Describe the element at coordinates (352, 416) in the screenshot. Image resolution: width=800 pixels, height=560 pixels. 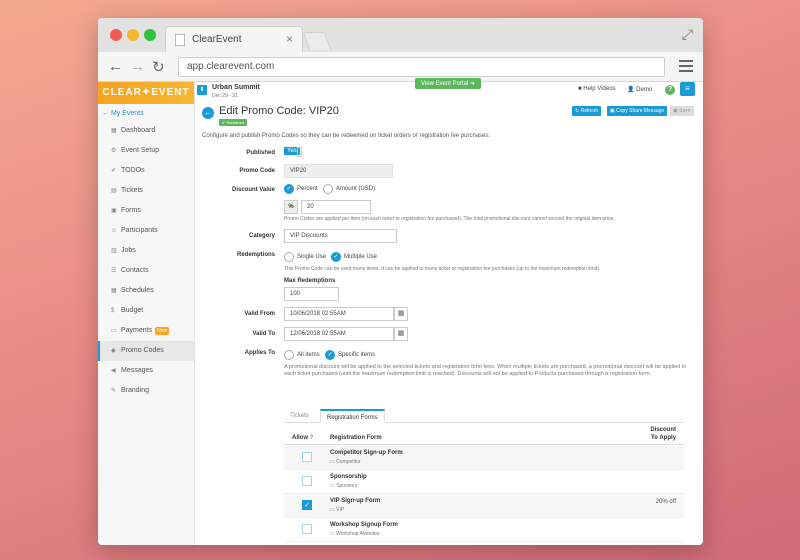
I see `tab-registration-forms: Registration Forms` at that location.